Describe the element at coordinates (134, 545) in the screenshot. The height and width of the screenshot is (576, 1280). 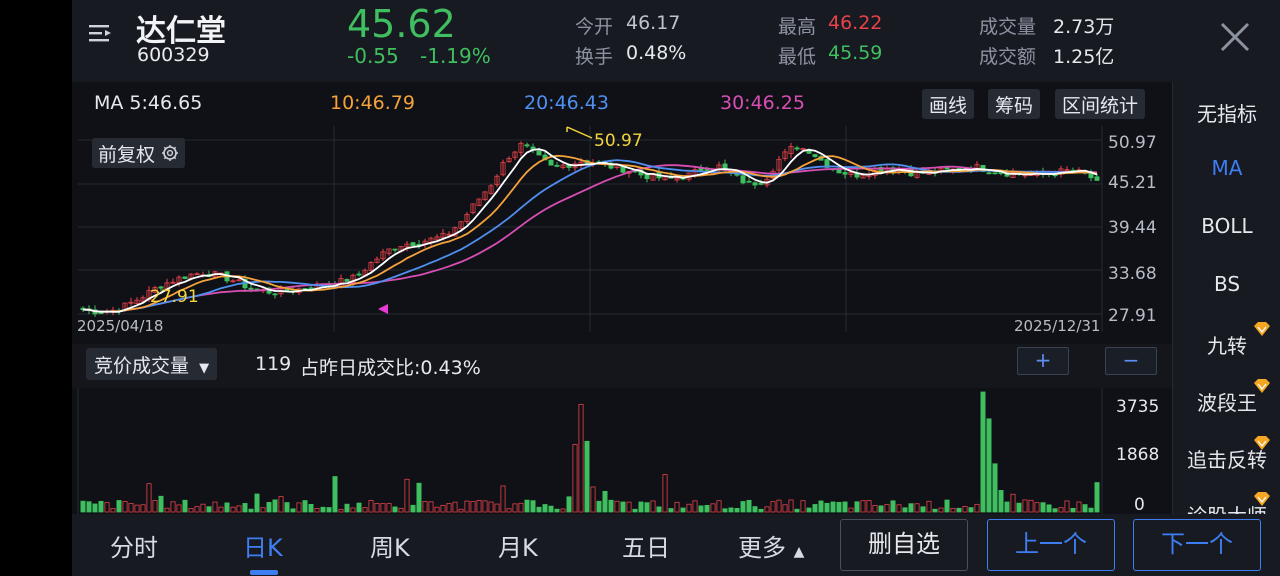
I see `tab-intraday: 分时` at that location.